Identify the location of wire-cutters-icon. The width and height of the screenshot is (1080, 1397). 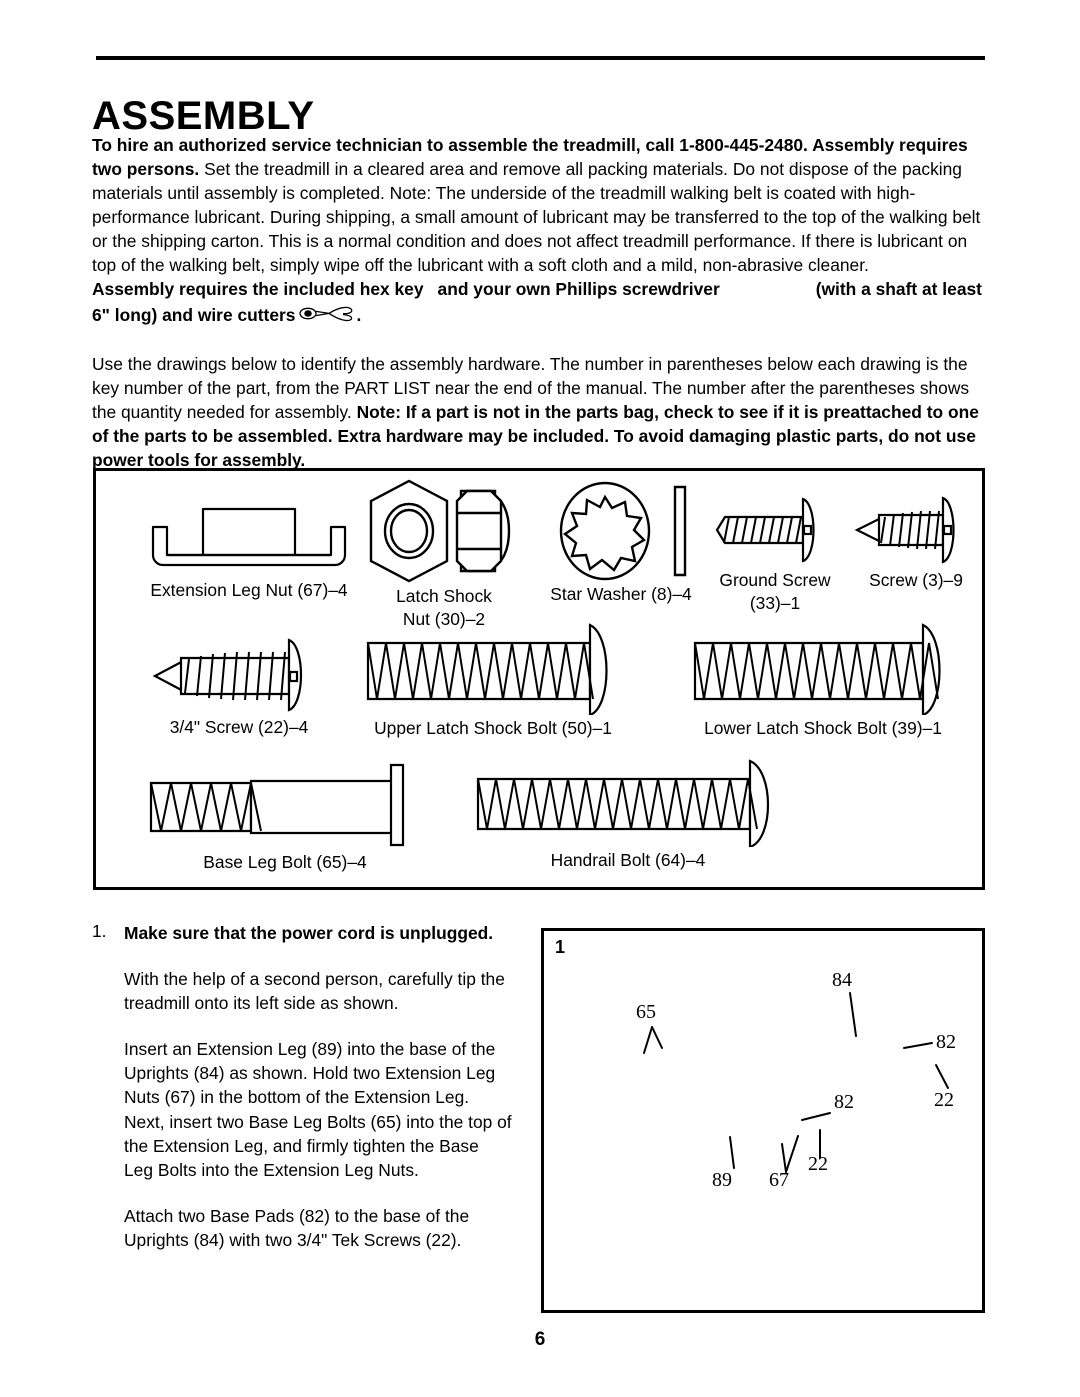
(327, 317).